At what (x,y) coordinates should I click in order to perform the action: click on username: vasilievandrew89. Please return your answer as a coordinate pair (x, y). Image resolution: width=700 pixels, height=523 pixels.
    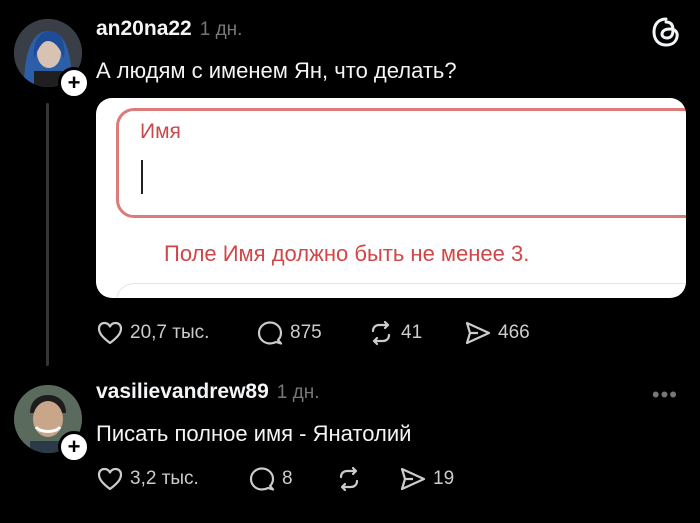
    Looking at the image, I should click on (182, 392).